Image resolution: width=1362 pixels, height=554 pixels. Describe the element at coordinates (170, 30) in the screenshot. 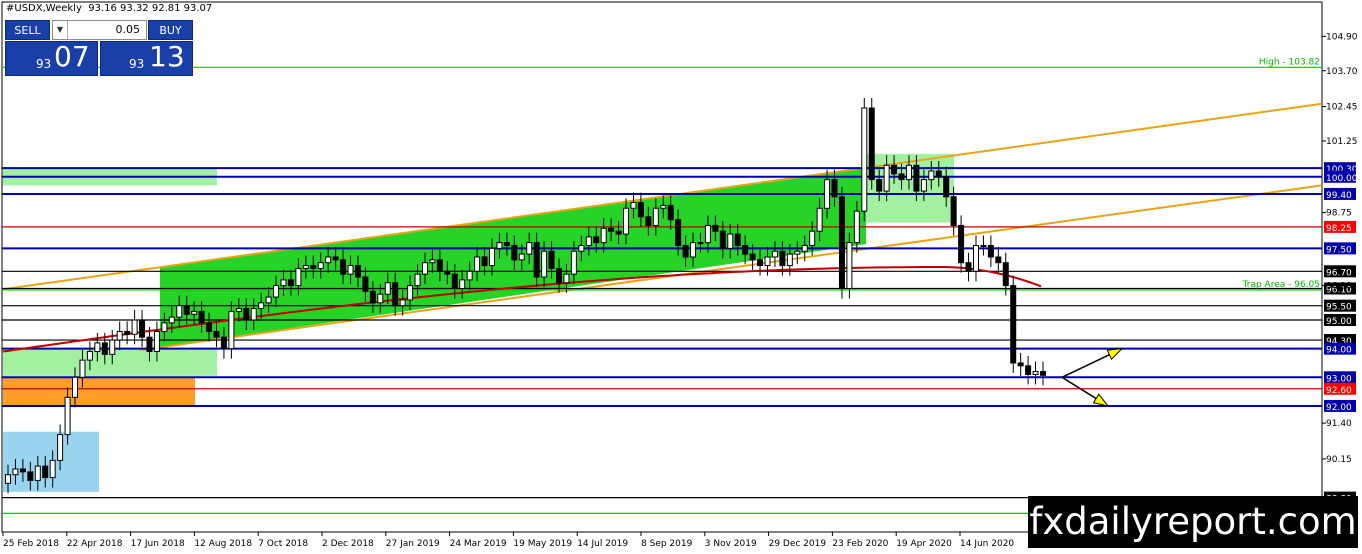

I see `buy-button: BUY` at that location.